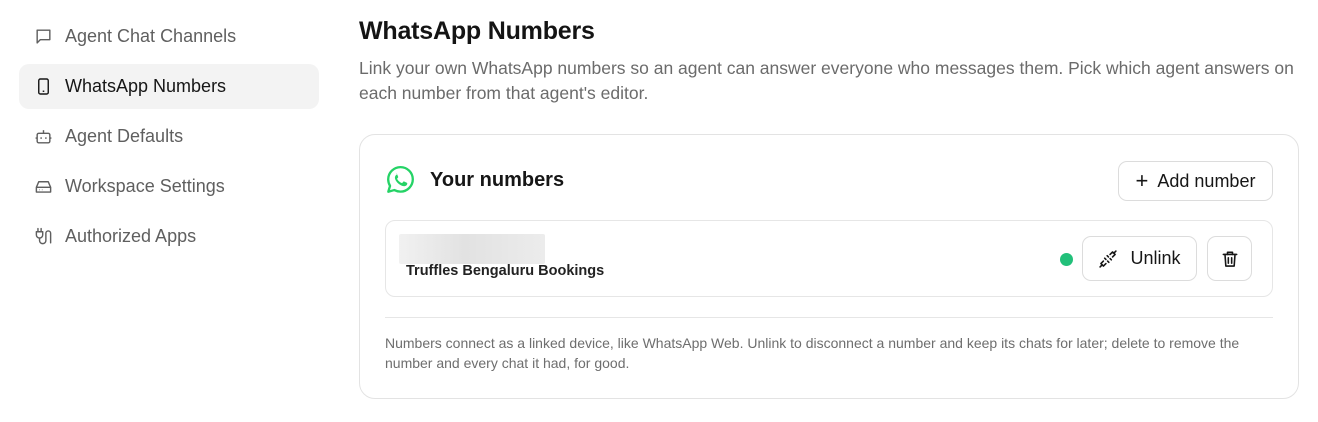 This screenshot has width=1318, height=422. I want to click on unlink-button: Unlink, so click(1139, 258).